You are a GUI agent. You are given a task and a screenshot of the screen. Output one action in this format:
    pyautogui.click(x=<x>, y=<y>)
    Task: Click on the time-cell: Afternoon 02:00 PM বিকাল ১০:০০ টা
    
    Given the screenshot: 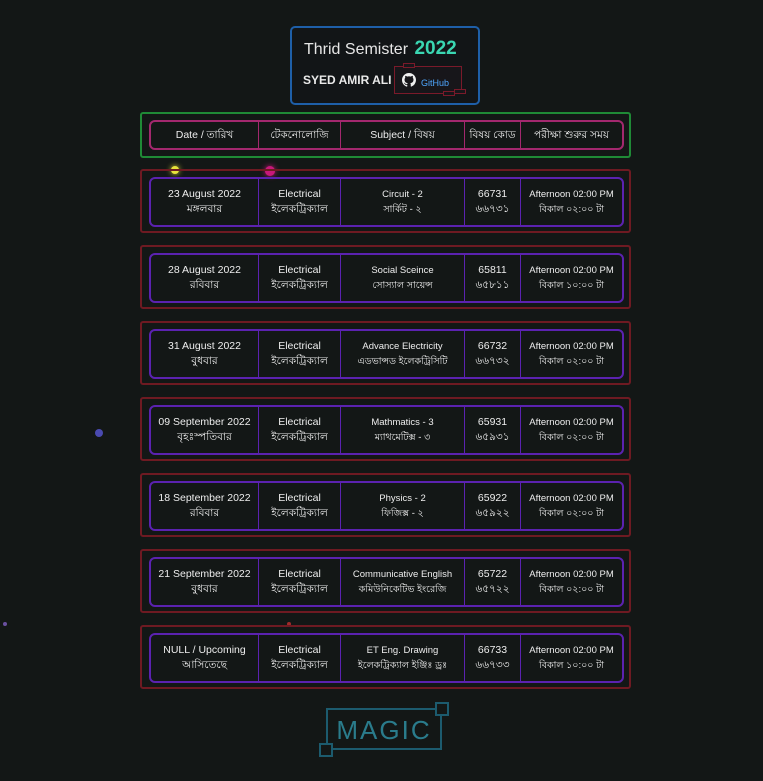 What is the action you would take?
    pyautogui.click(x=571, y=658)
    